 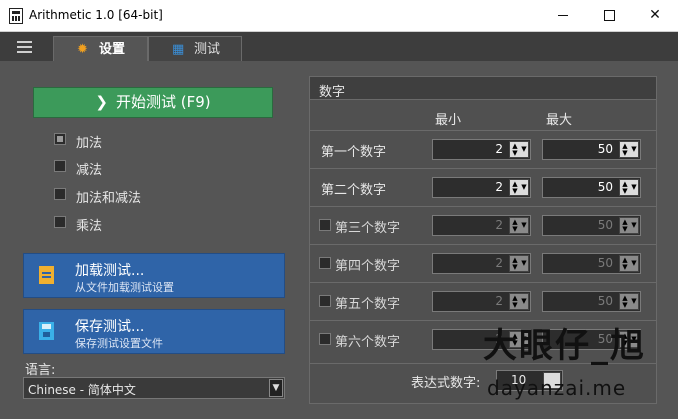 I want to click on number-row-label: 第三个数字, so click(x=368, y=228).